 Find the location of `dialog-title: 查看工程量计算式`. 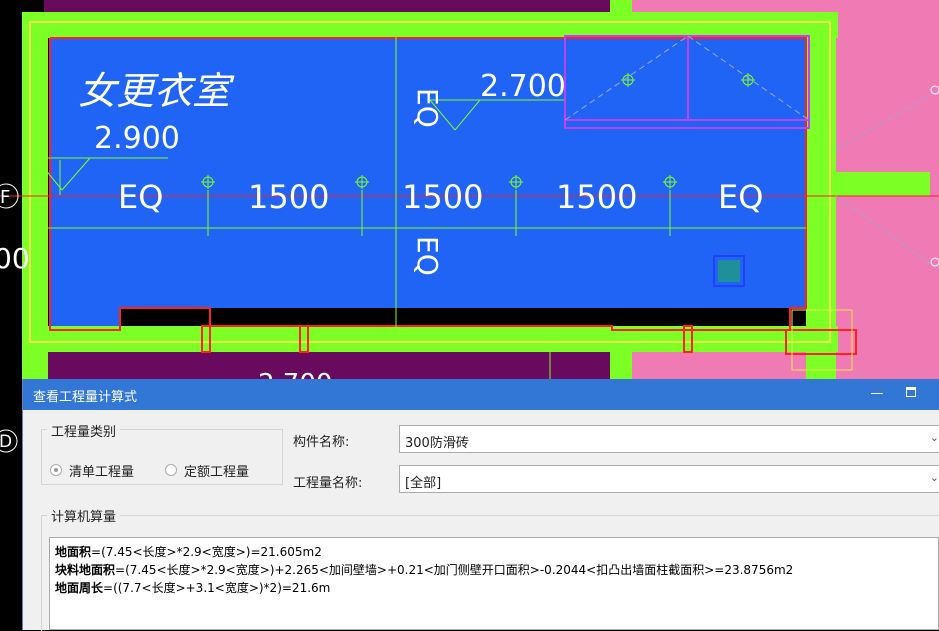

dialog-title: 查看工程量计算式 is located at coordinates (85, 397).